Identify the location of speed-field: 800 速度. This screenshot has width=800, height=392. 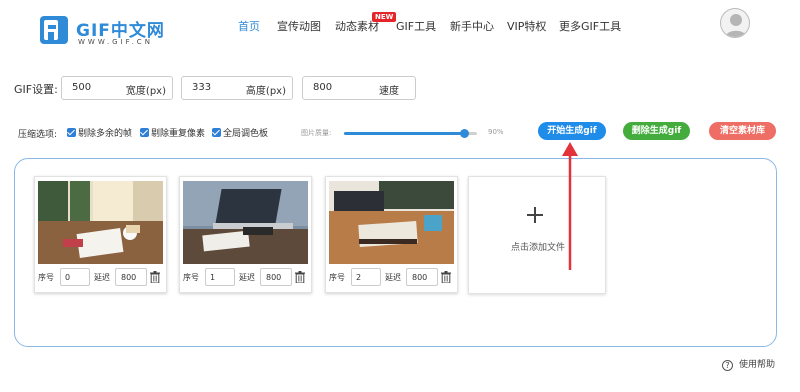
(359, 88).